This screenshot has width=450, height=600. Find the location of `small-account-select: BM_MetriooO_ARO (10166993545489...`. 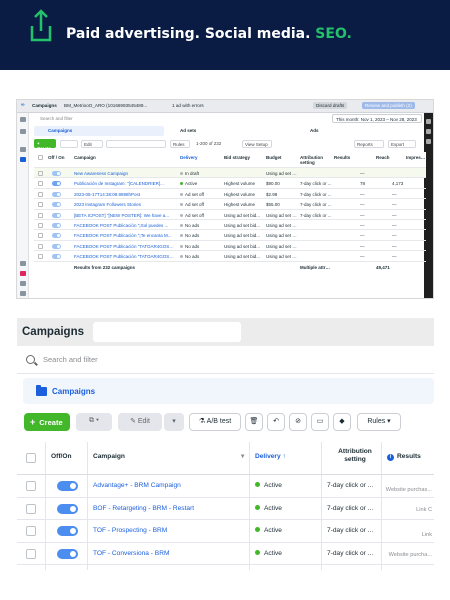

small-account-select: BM_MetriooO_ARO (10166993545489... is located at coordinates (105, 105).